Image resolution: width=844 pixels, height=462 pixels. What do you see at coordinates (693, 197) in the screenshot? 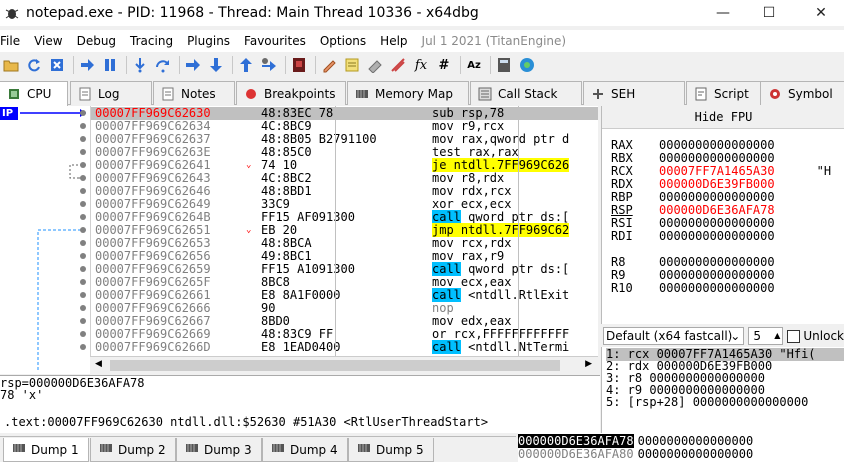
I see `register-row: RBP 0000000000000000` at bounding box center [693, 197].